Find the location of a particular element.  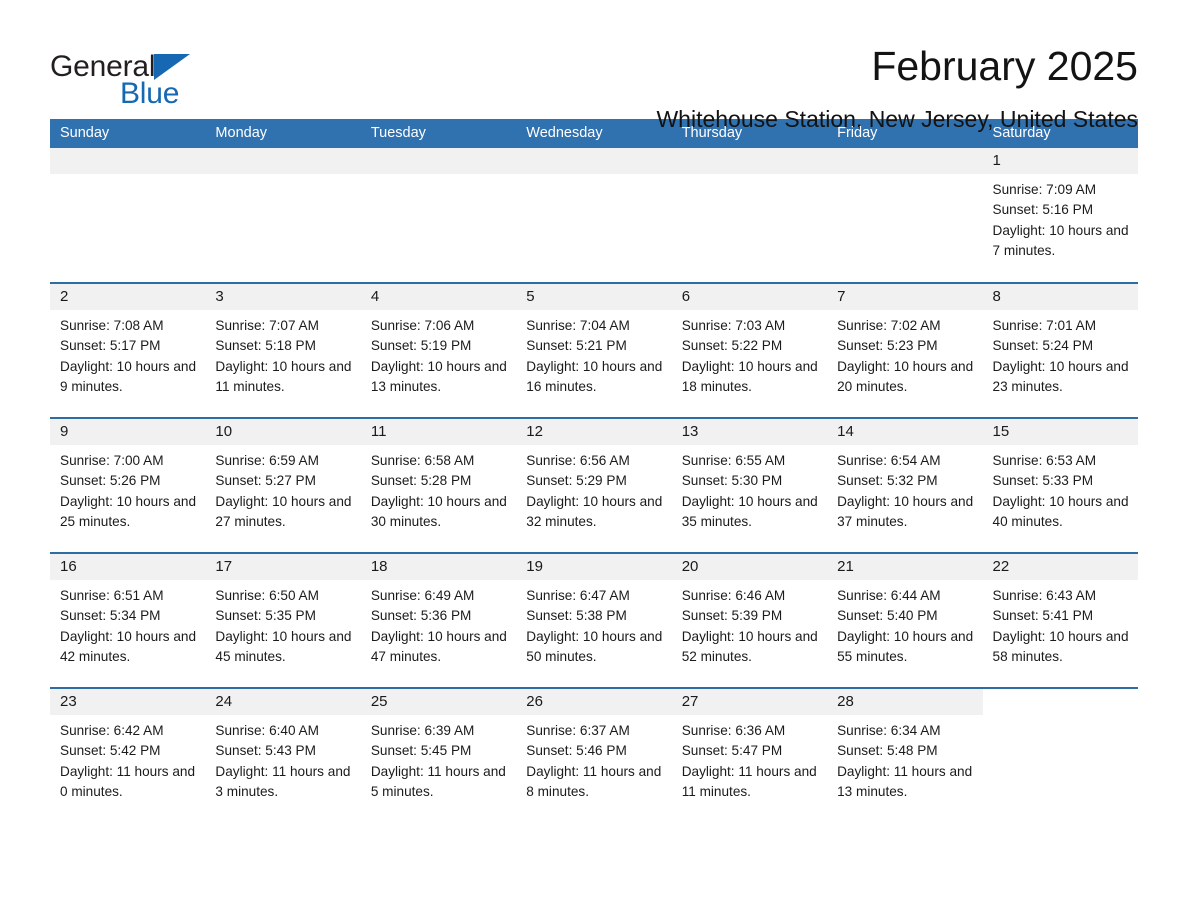

sunset-time: Sunset: 5:16 PM is located at coordinates (1043, 210).